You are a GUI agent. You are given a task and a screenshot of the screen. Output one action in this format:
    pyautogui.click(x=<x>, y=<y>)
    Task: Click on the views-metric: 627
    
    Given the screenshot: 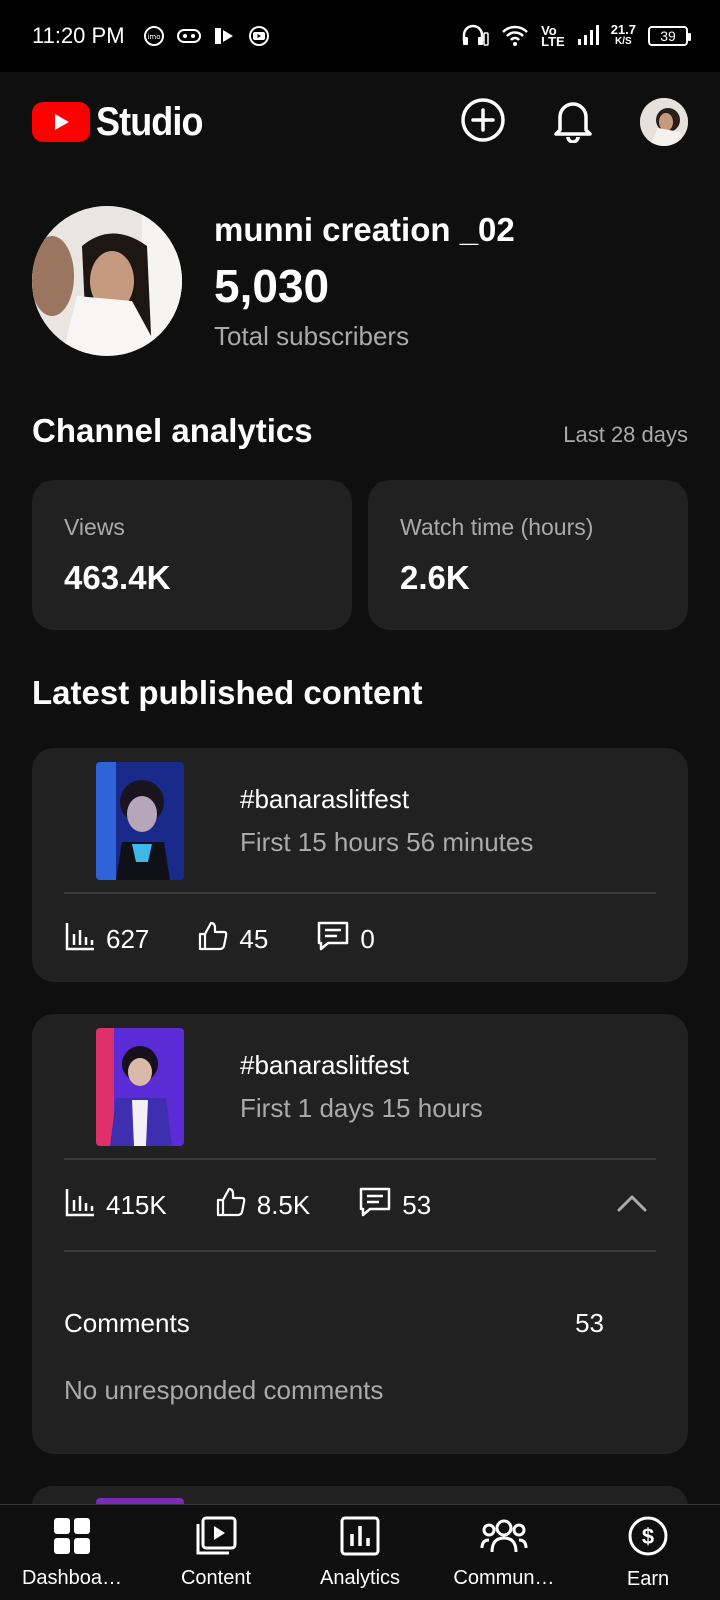 What is the action you would take?
    pyautogui.click(x=106, y=939)
    